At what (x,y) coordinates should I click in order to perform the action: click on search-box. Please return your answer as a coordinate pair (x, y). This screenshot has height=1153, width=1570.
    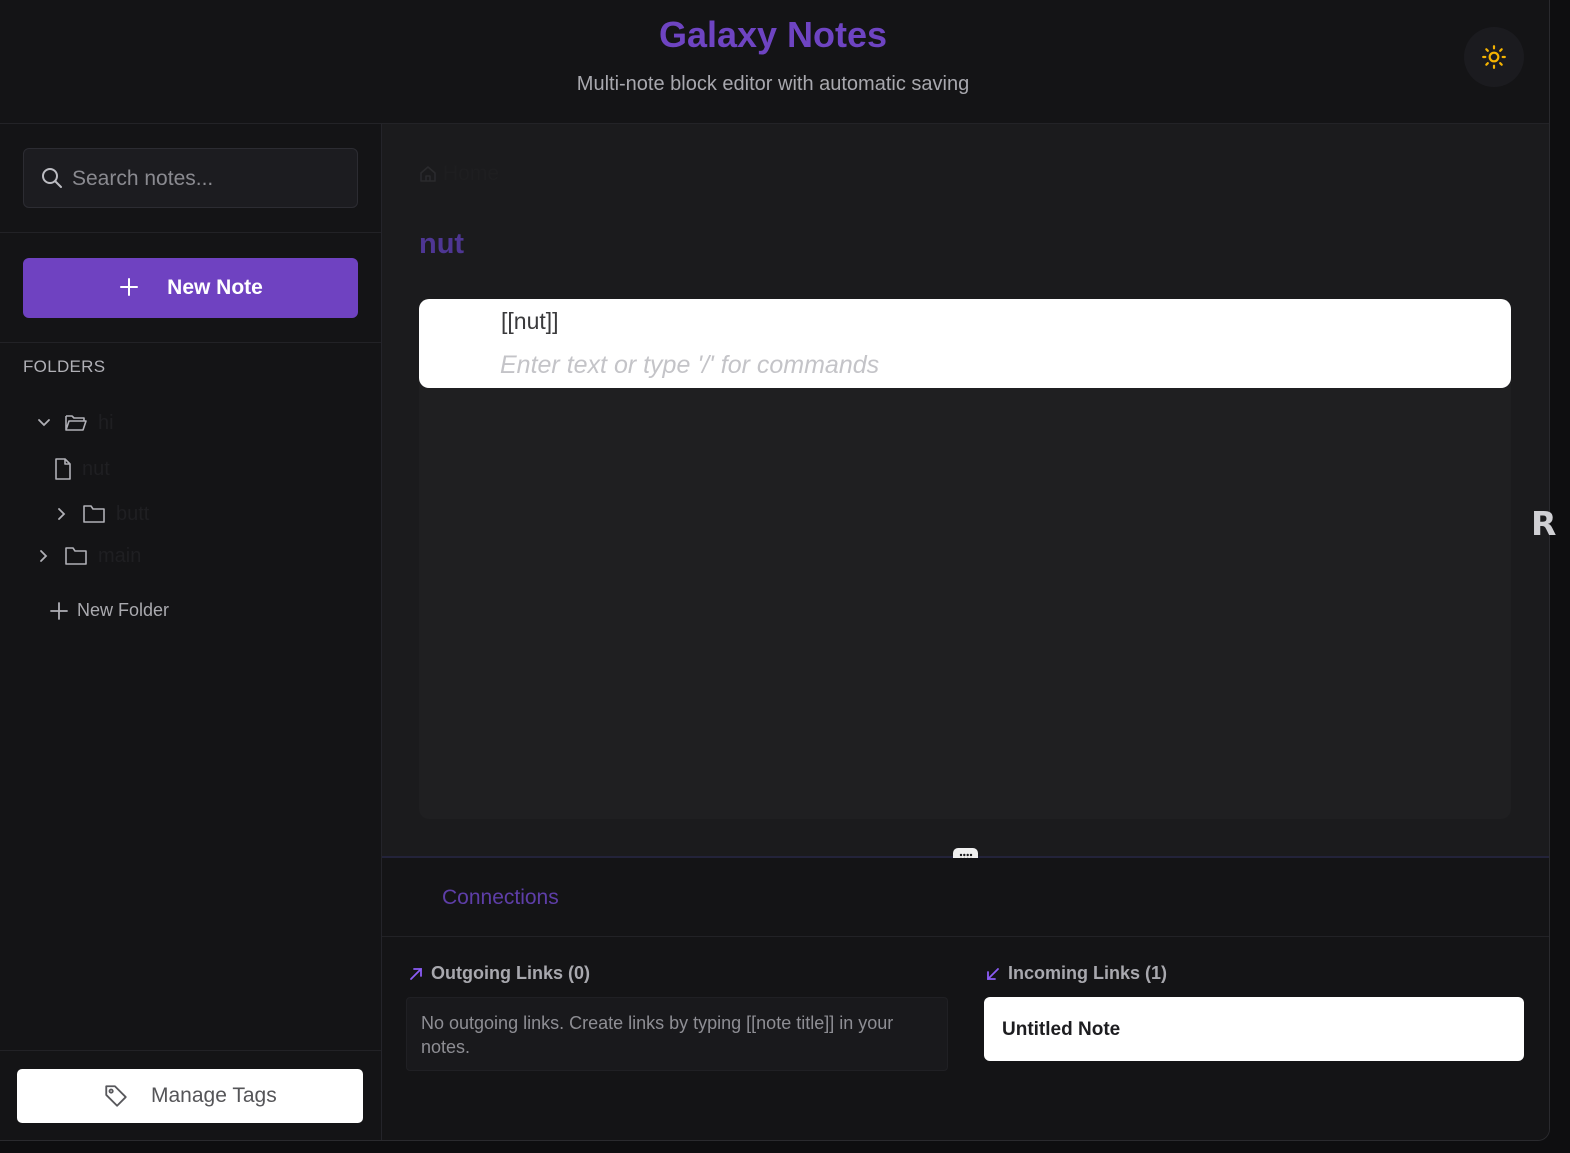
    Looking at the image, I should click on (190, 178).